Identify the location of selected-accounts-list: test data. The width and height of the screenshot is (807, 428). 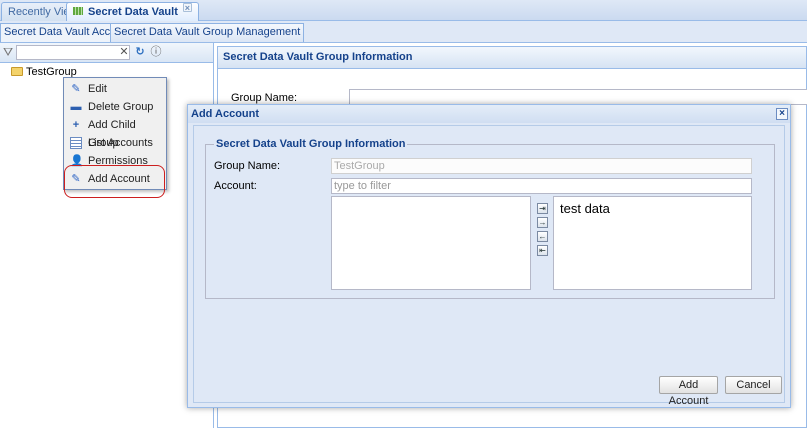
(652, 243).